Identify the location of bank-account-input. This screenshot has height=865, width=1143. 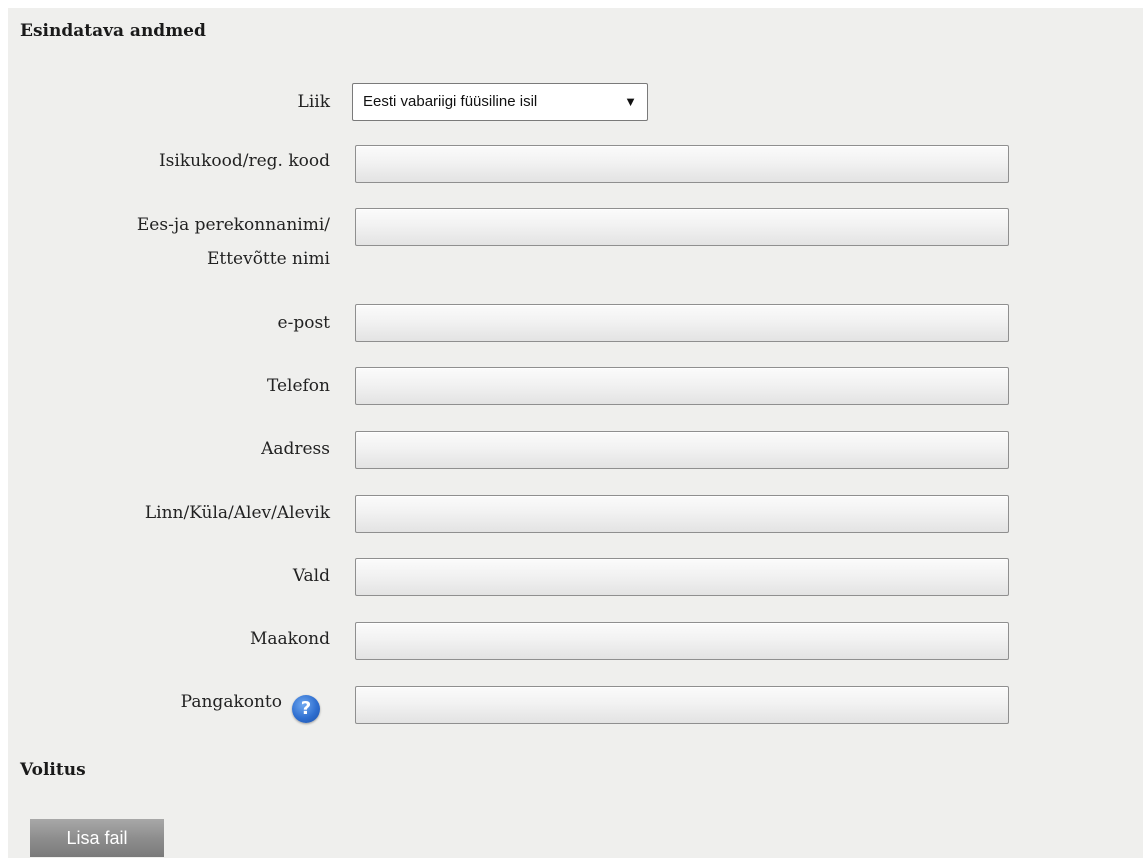
(682, 705).